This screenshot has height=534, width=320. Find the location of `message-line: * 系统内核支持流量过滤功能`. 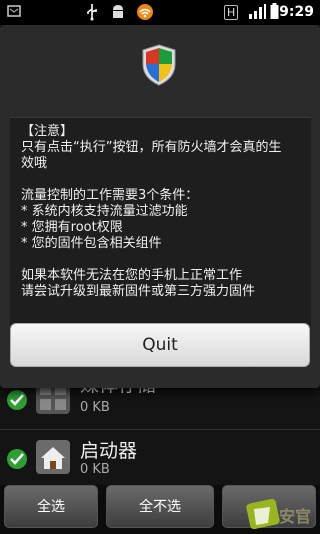

message-line: * 系统内核支持流量过滤功能 is located at coordinates (104, 211).